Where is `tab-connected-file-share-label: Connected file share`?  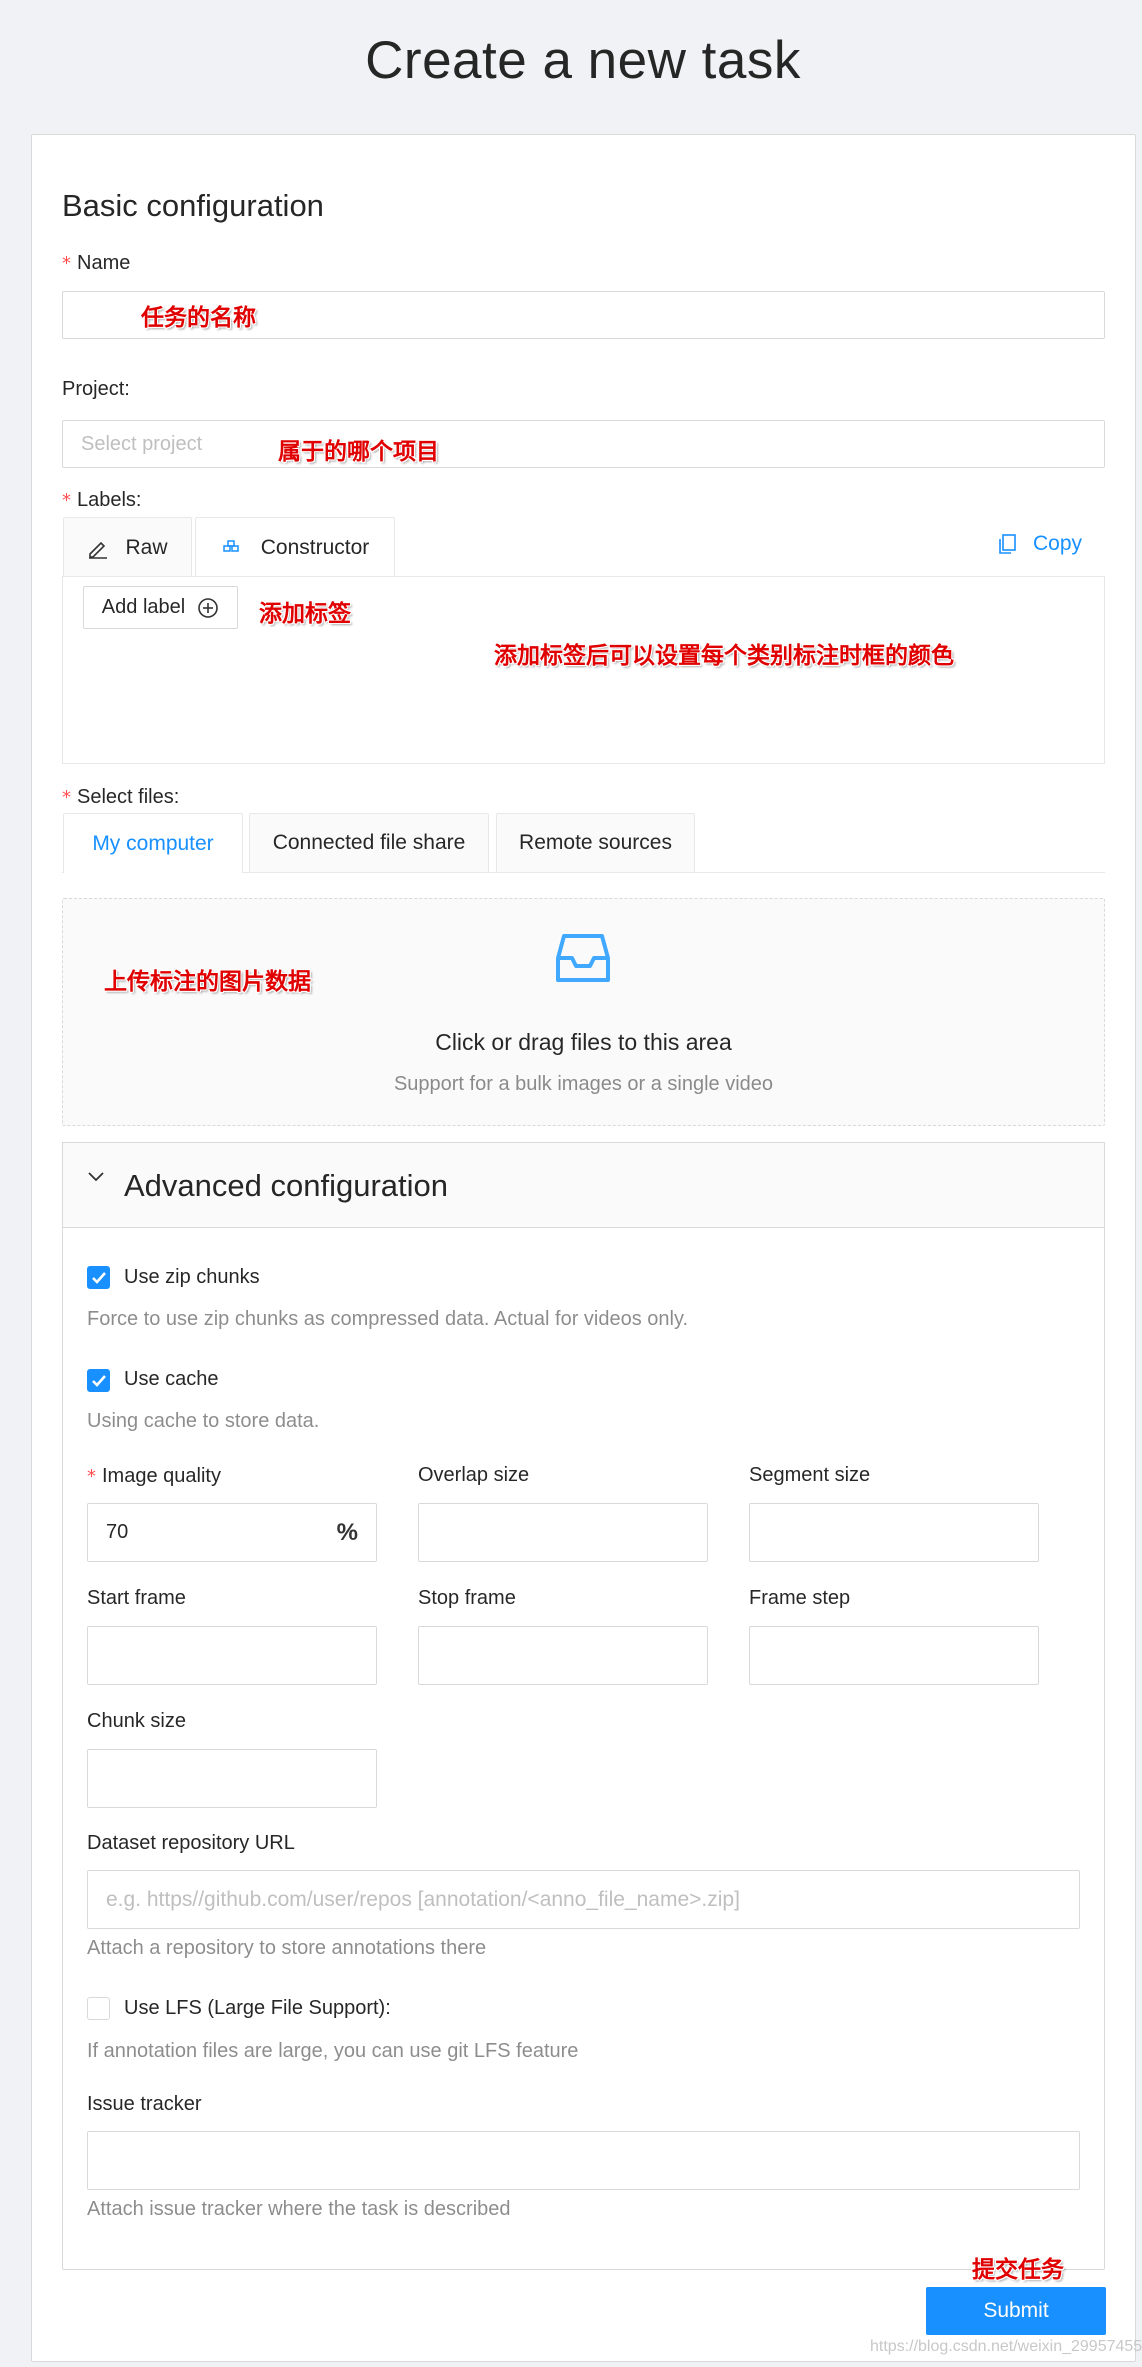 tab-connected-file-share-label: Connected file share is located at coordinates (369, 842).